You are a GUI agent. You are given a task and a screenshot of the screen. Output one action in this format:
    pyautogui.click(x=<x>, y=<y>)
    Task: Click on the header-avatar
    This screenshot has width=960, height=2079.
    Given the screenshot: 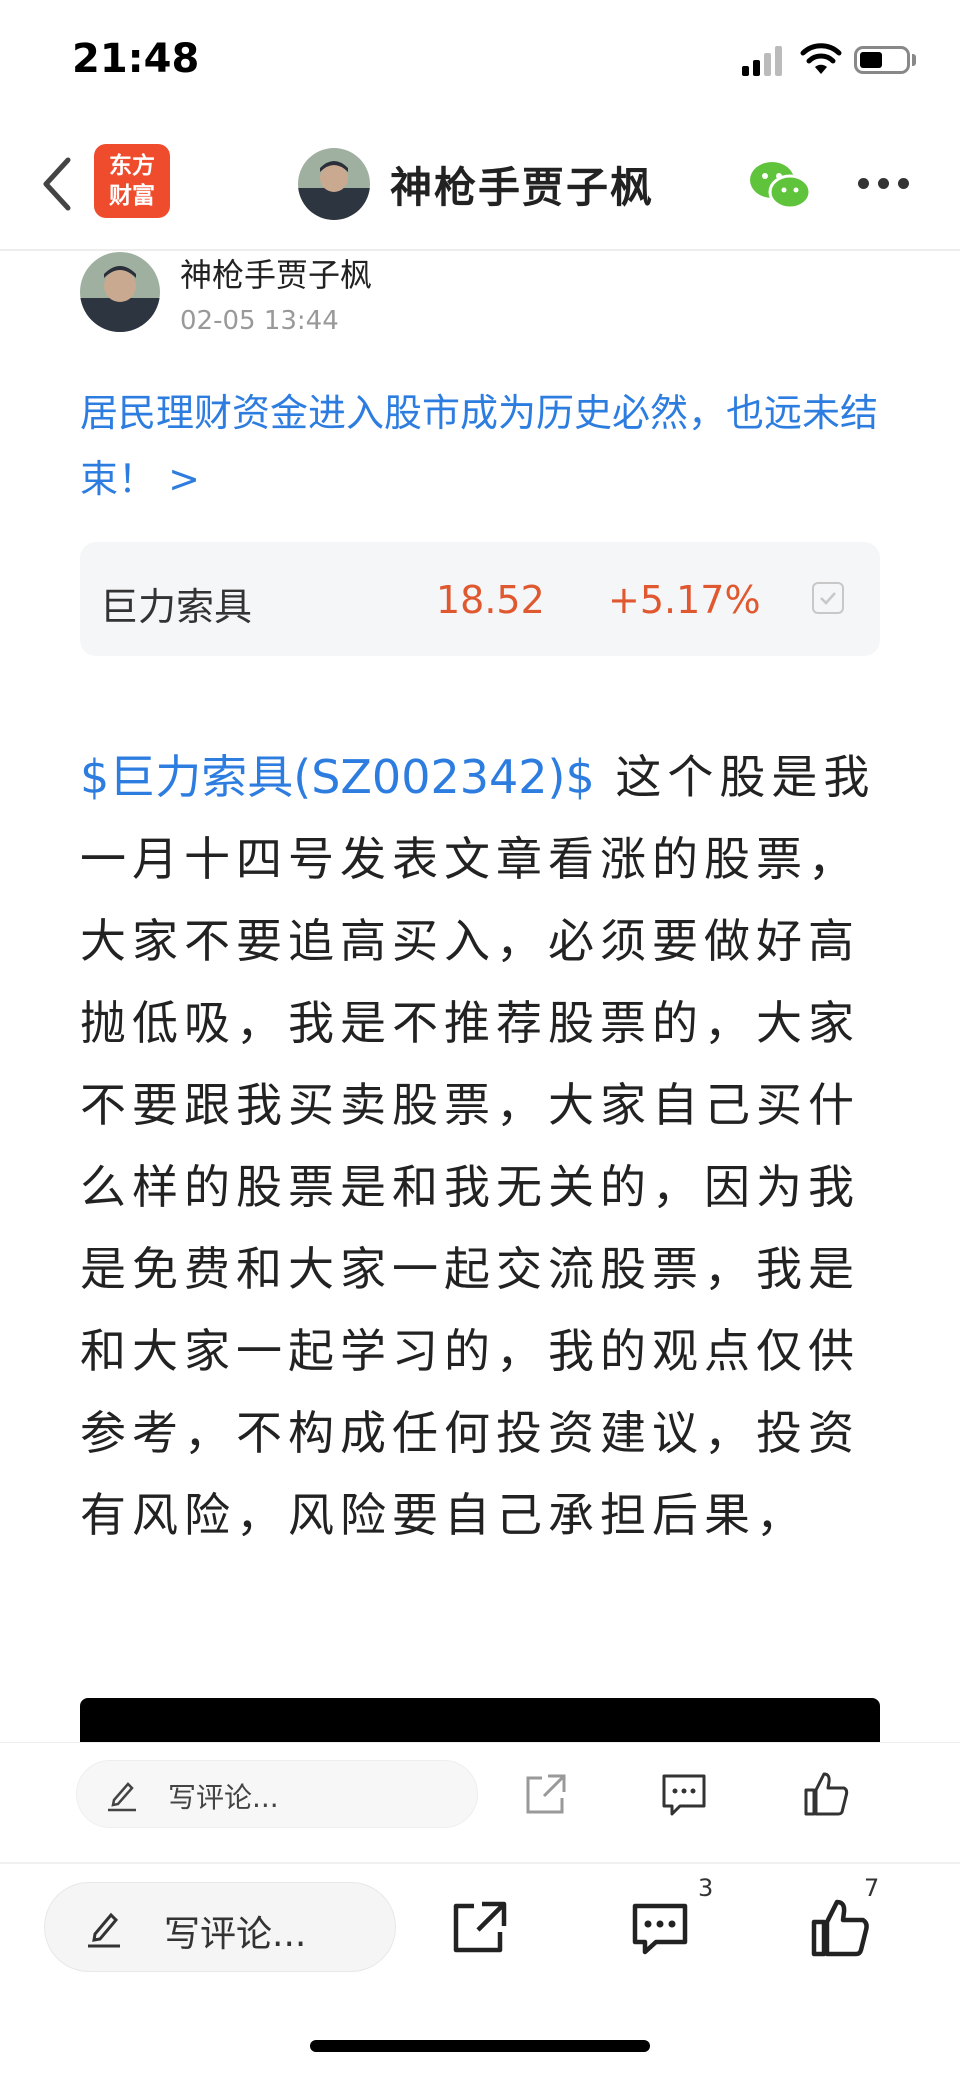 What is the action you would take?
    pyautogui.click(x=334, y=184)
    